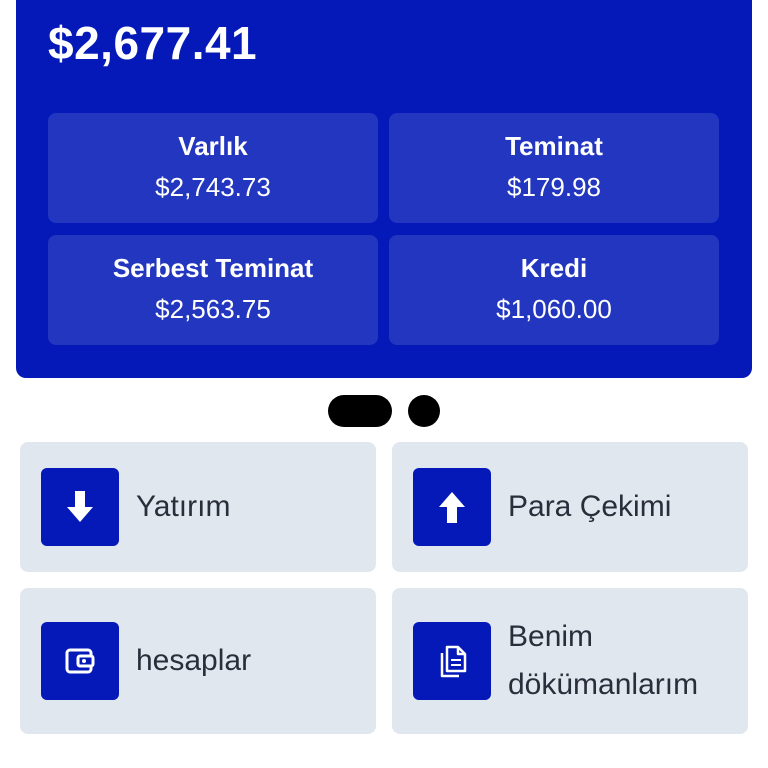  I want to click on documents-icon, so click(452, 661).